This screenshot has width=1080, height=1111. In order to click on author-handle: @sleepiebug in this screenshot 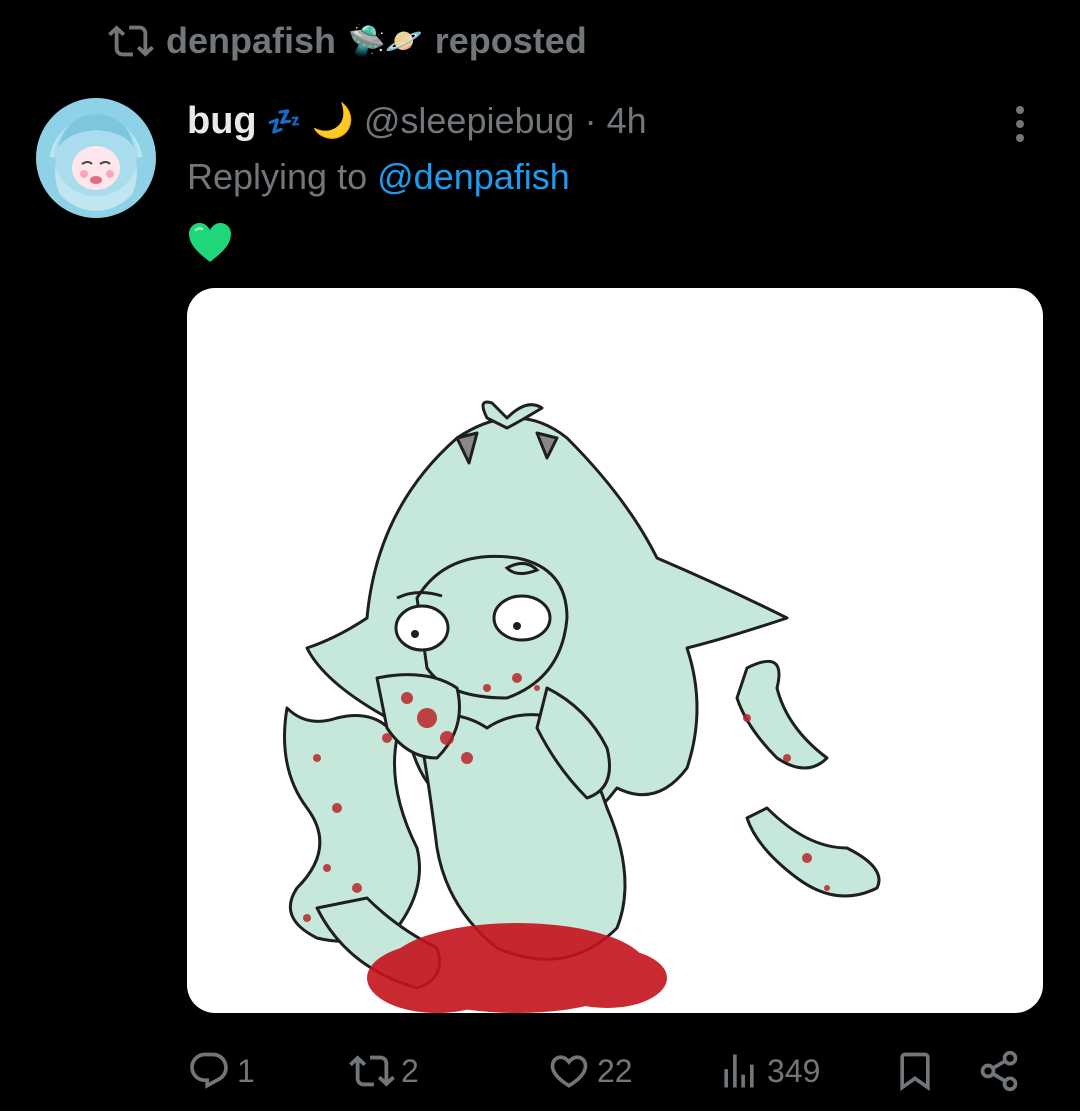, I will do `click(469, 121)`.